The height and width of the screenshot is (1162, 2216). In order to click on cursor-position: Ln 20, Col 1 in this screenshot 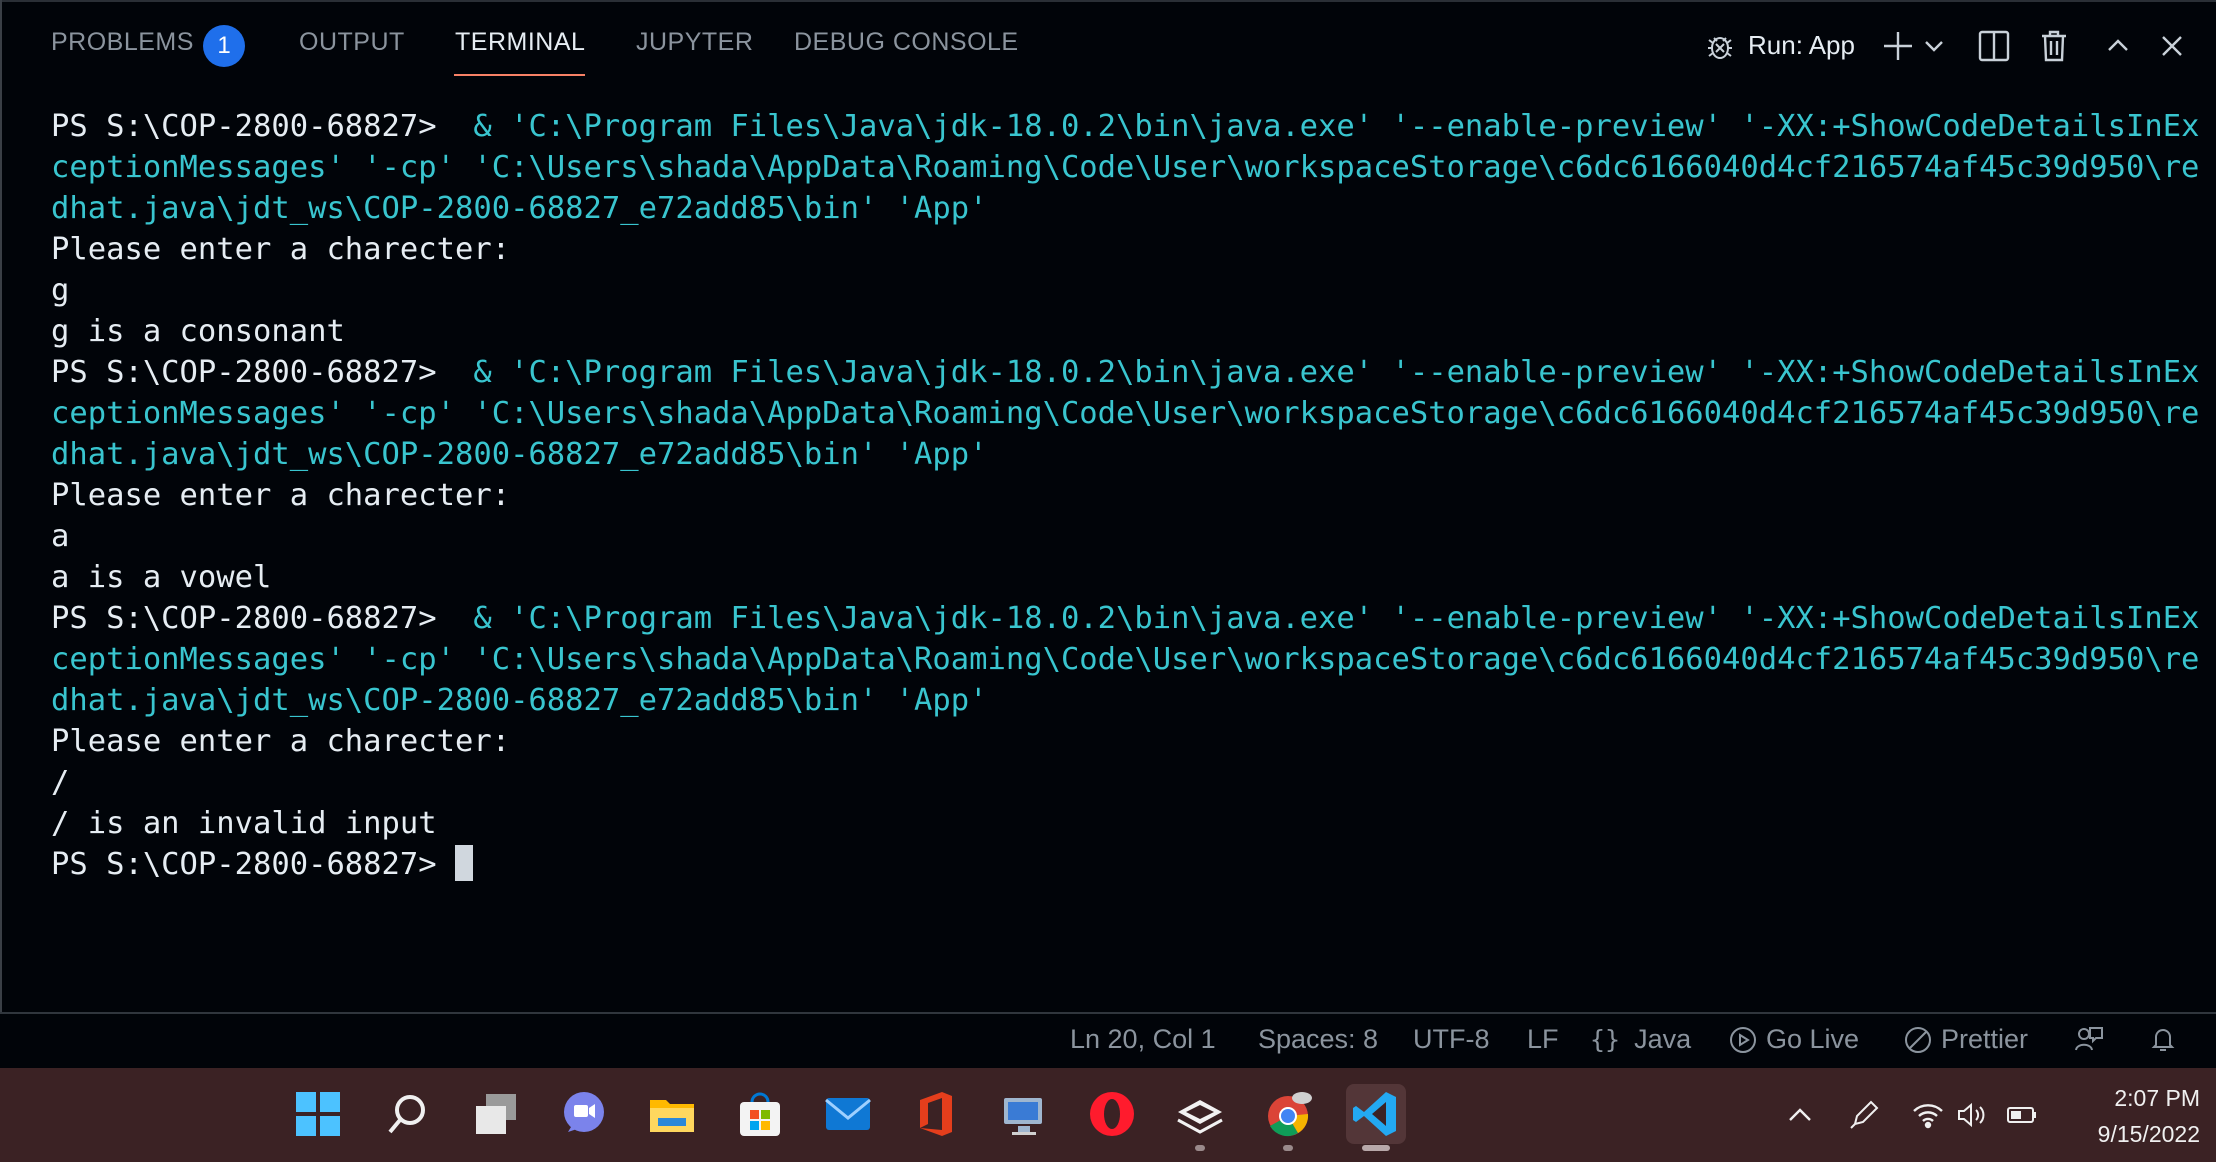, I will do `click(1143, 1039)`.